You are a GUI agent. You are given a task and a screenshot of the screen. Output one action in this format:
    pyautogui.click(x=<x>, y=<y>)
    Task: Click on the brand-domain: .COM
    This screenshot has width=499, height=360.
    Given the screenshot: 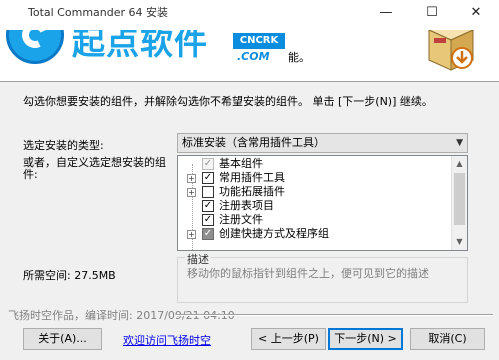 What is the action you would take?
    pyautogui.click(x=253, y=56)
    